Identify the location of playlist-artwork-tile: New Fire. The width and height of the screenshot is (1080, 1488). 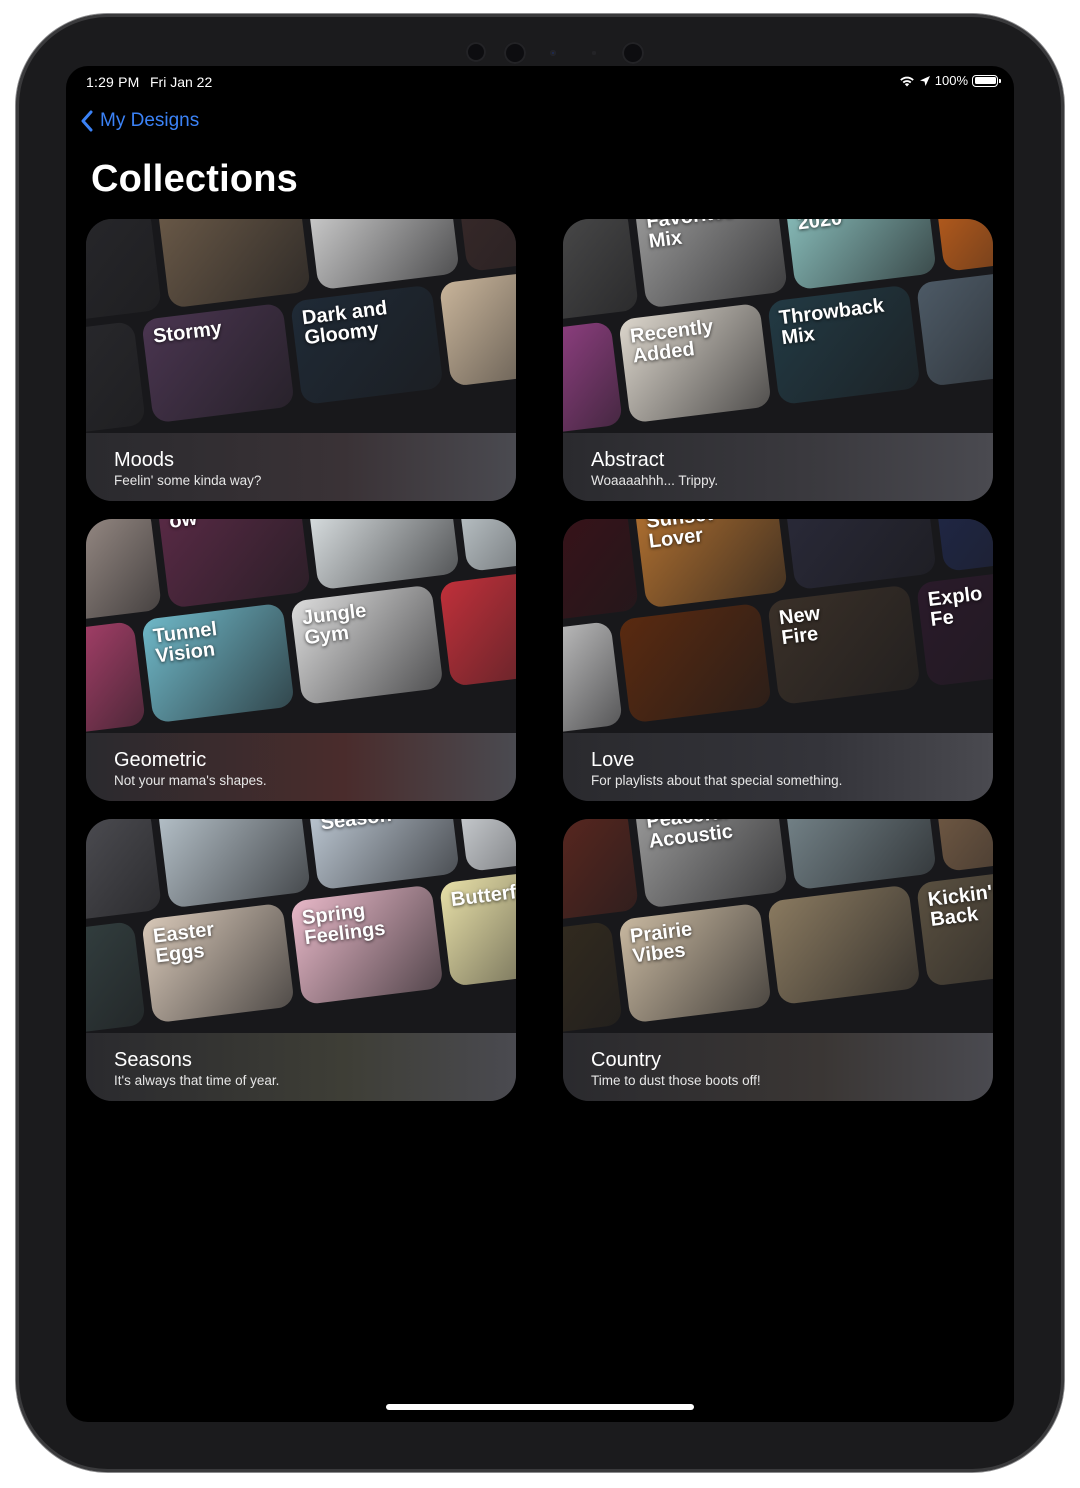
(844, 645).